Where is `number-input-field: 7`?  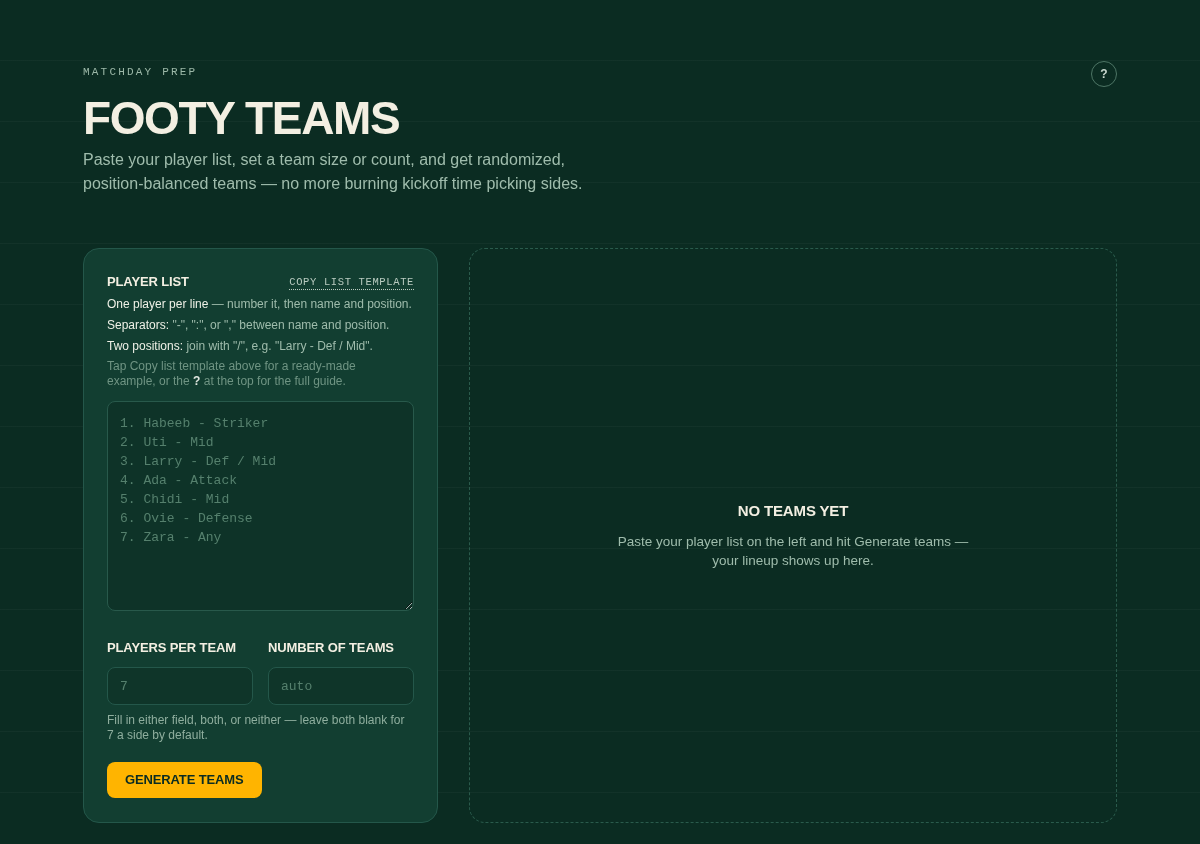 number-input-field: 7 is located at coordinates (180, 686).